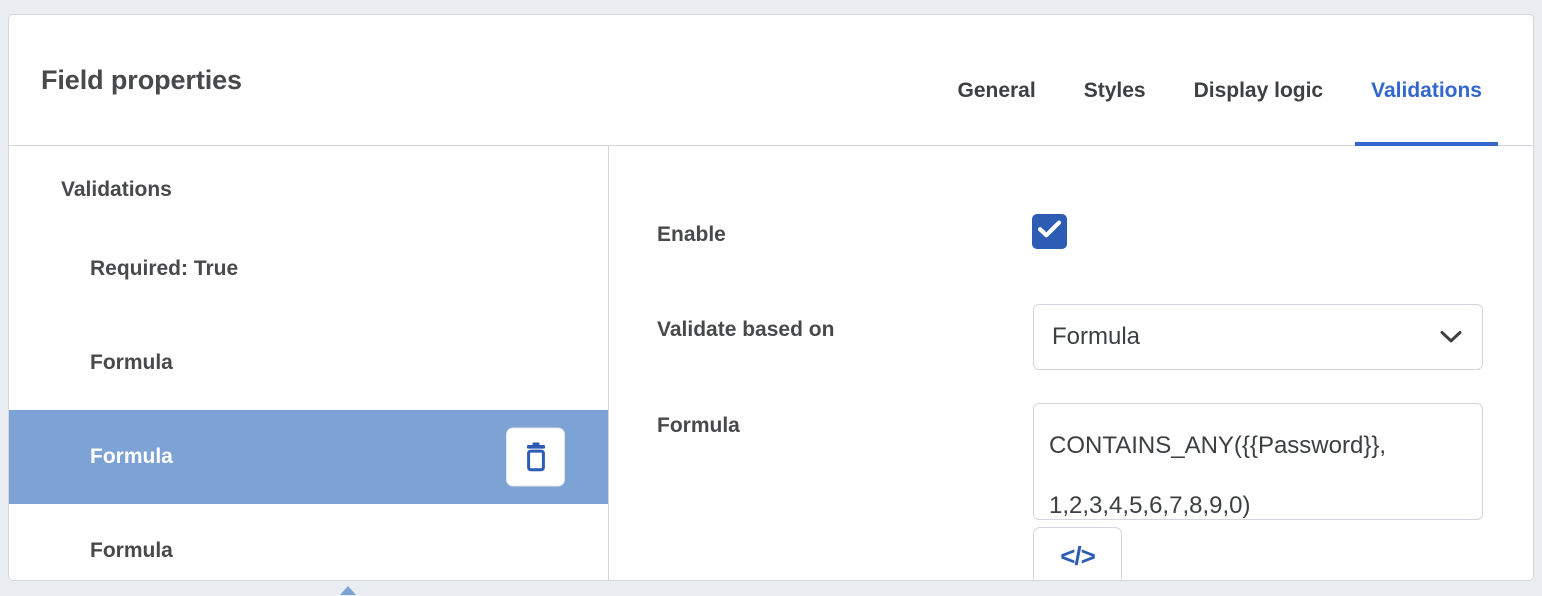 This screenshot has height=596, width=1542. I want to click on delete-validation-button, so click(535, 457).